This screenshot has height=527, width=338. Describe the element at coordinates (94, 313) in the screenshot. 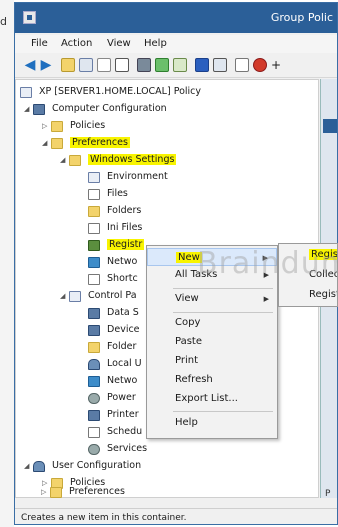

I see `data-sources-icon` at that location.